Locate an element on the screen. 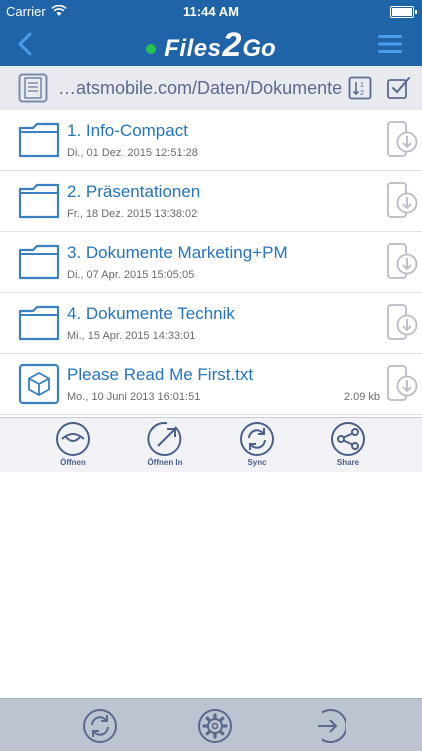 The height and width of the screenshot is (751, 422). logo-text-files: Files is located at coordinates (193, 48).